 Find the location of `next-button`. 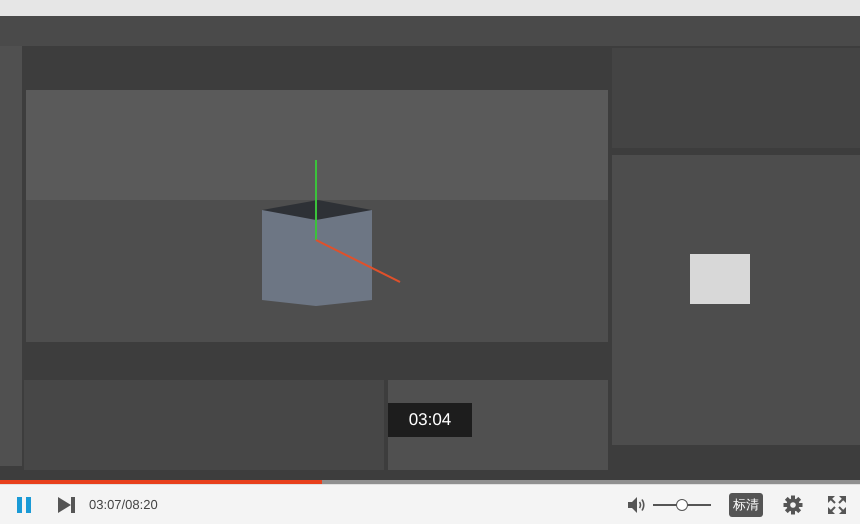

next-button is located at coordinates (67, 505).